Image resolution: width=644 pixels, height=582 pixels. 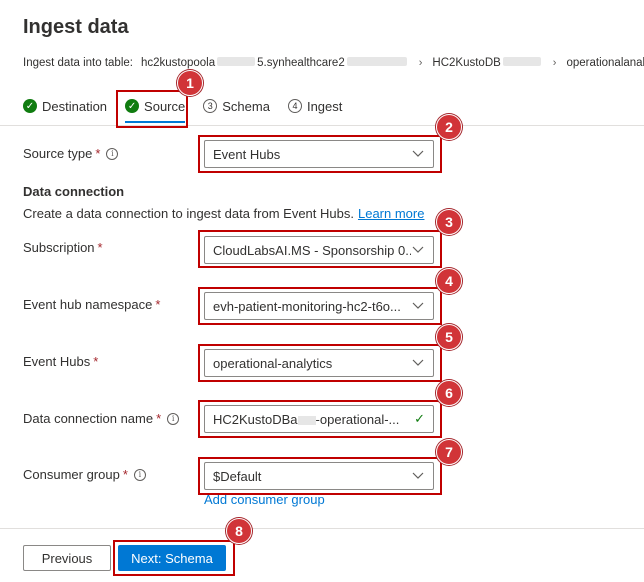 I want to click on wizard-tabs: ✓ Destination ✓ Source 3 Schema 4 Ingest, so click(x=191, y=108).